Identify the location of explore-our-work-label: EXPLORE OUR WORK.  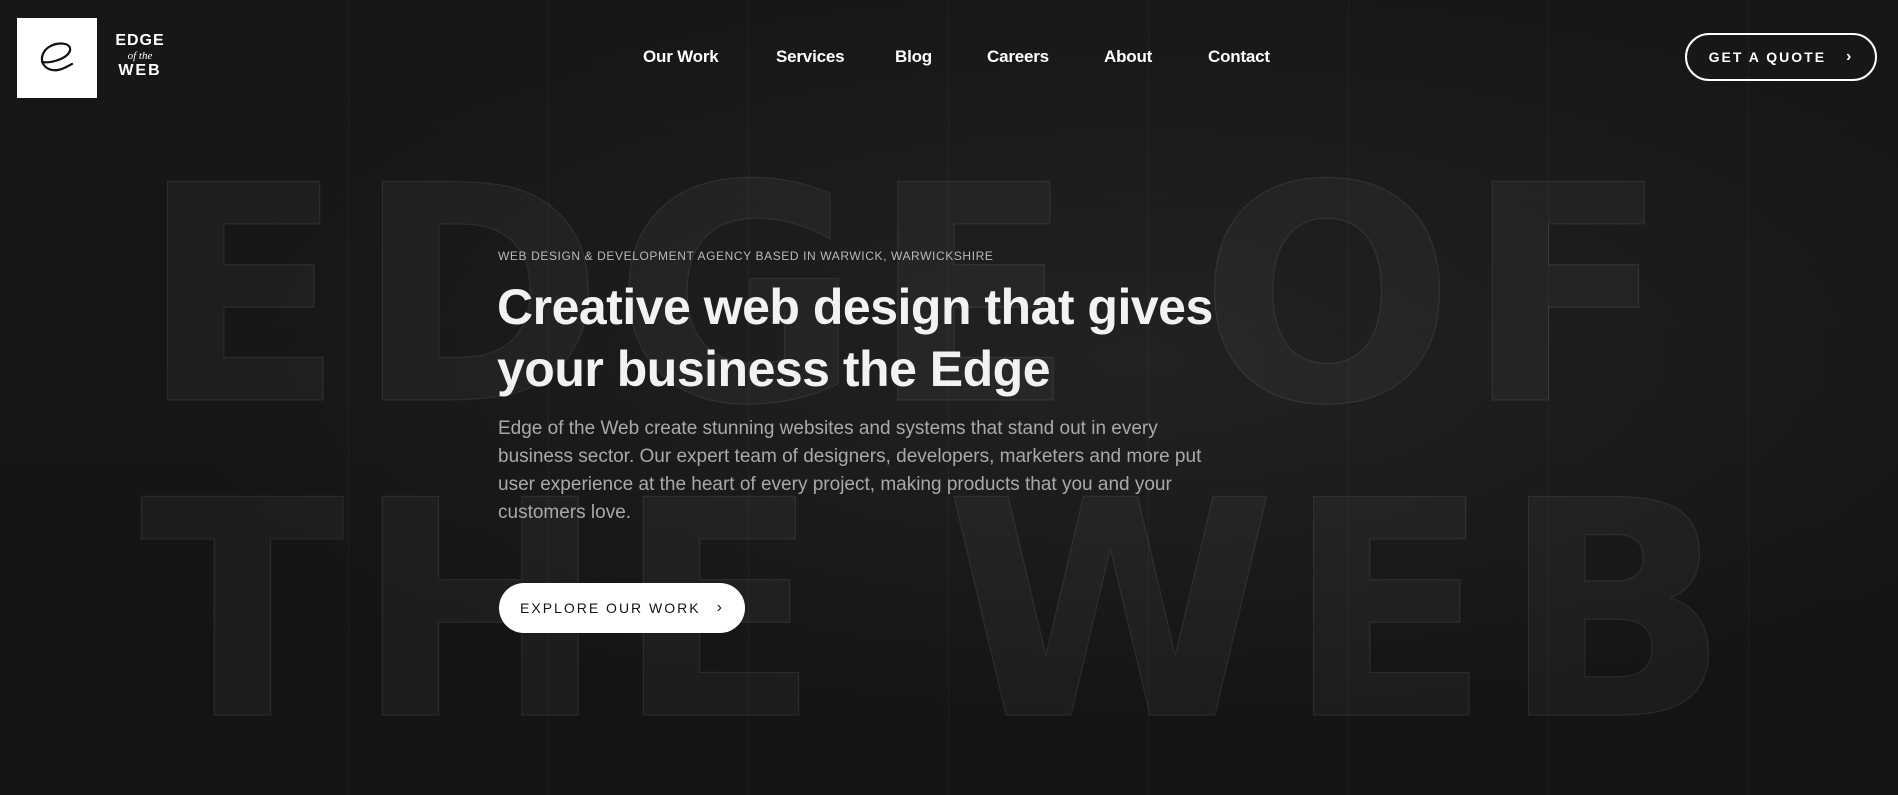
(610, 608).